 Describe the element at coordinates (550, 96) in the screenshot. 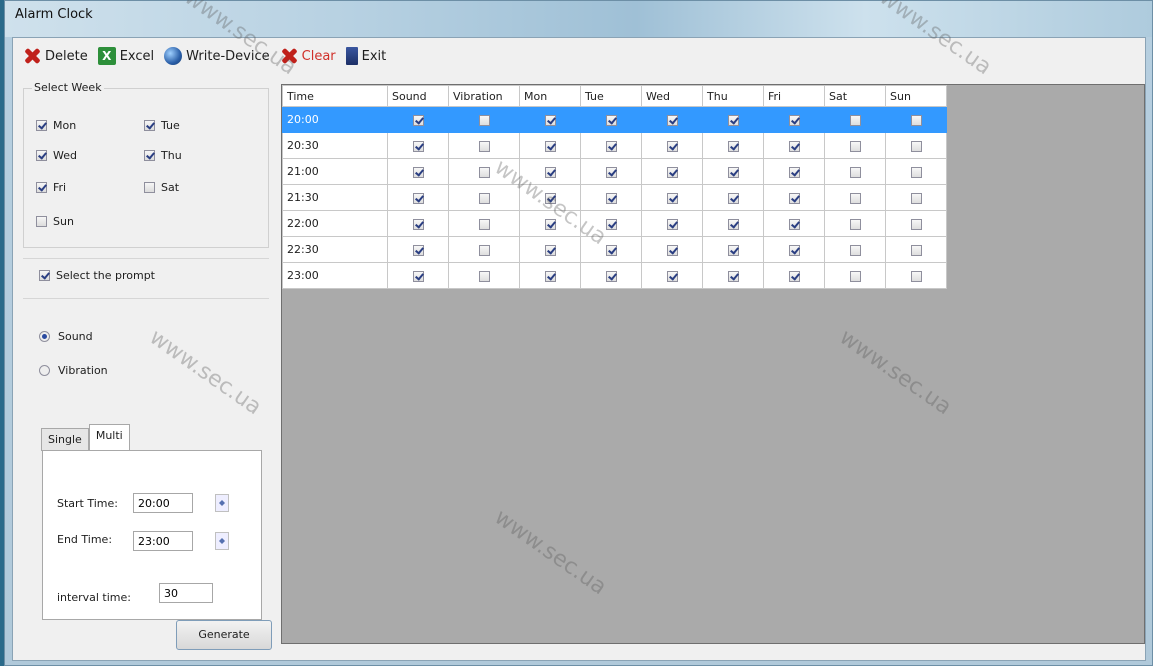

I see `column-header-mon: Mon` at that location.